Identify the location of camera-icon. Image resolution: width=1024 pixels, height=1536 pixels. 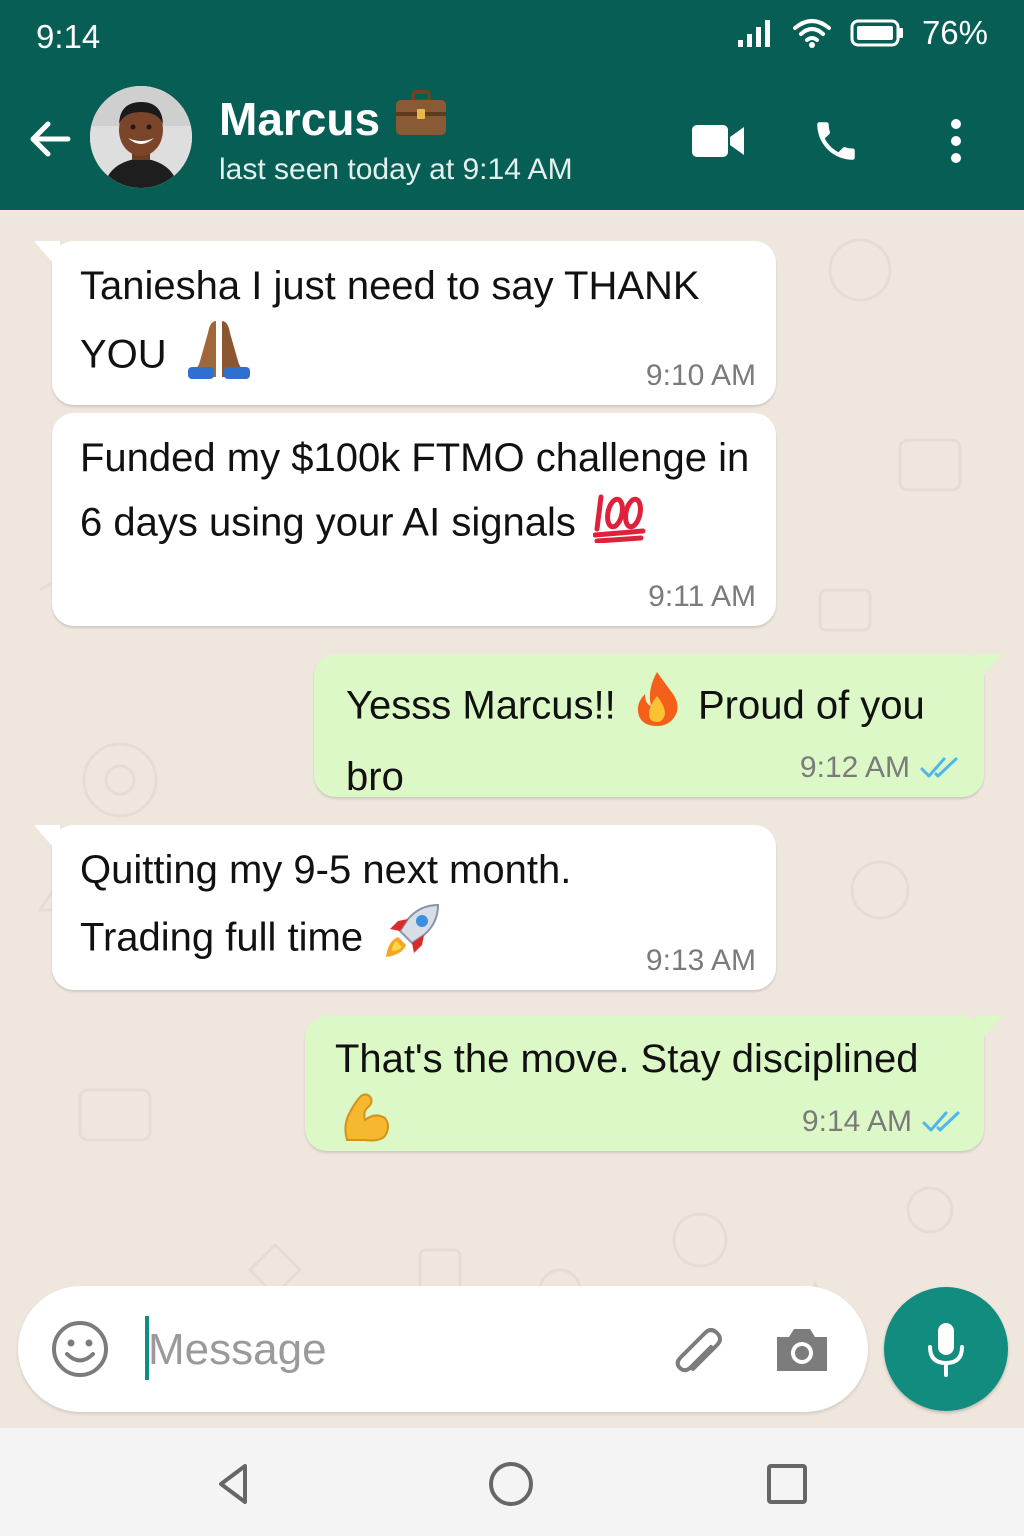
(802, 1350).